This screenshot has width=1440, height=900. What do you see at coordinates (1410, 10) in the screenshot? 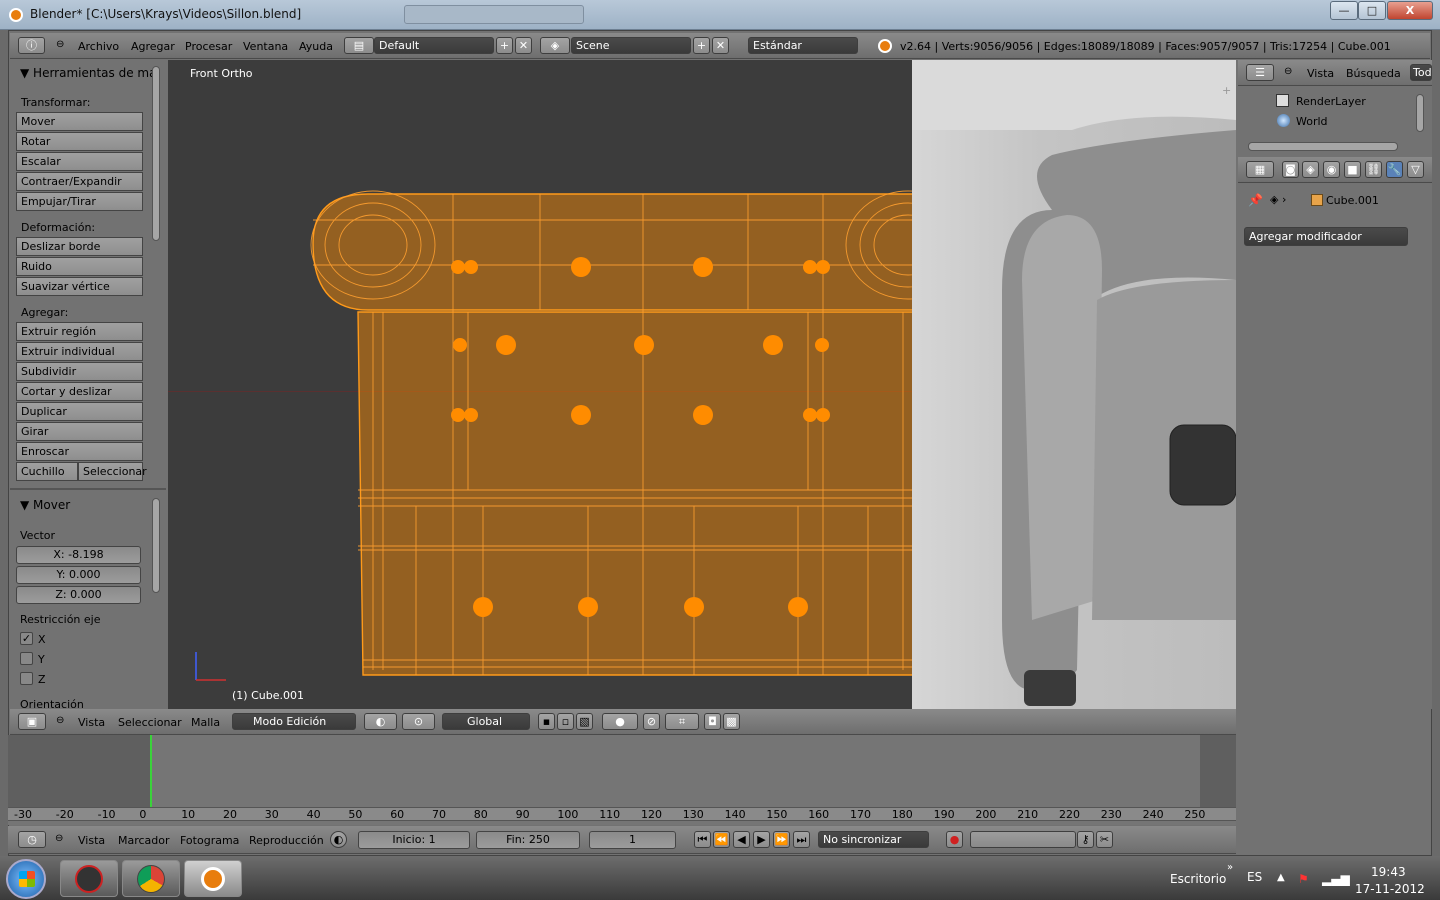
I see `close-button: X` at bounding box center [1410, 10].